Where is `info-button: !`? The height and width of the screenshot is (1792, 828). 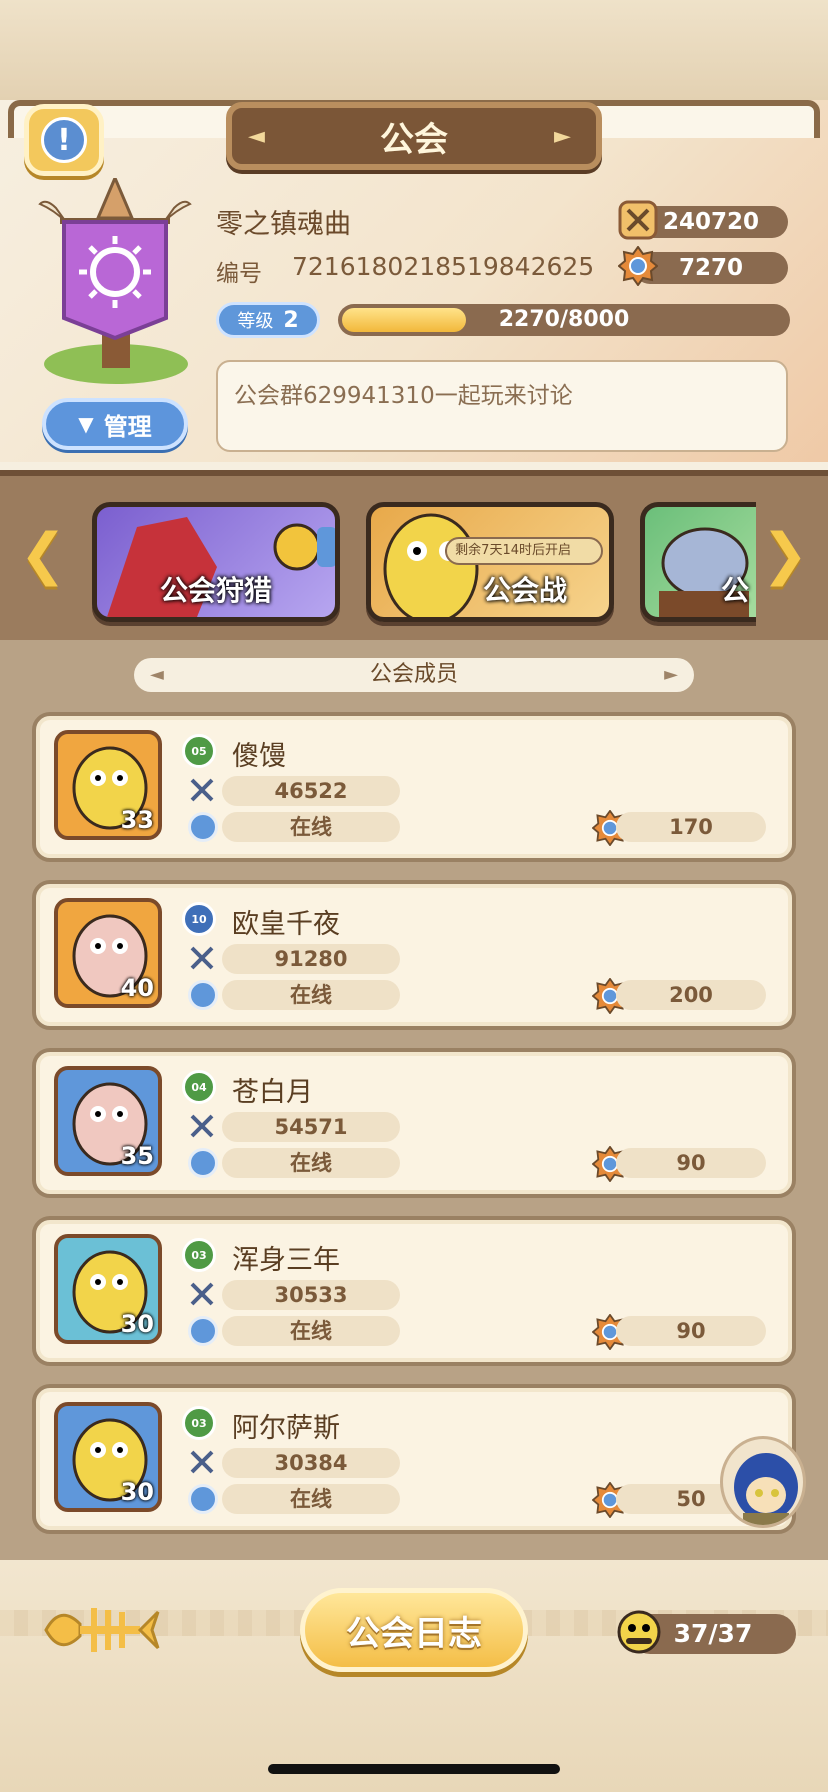
info-button: ! is located at coordinates (64, 140).